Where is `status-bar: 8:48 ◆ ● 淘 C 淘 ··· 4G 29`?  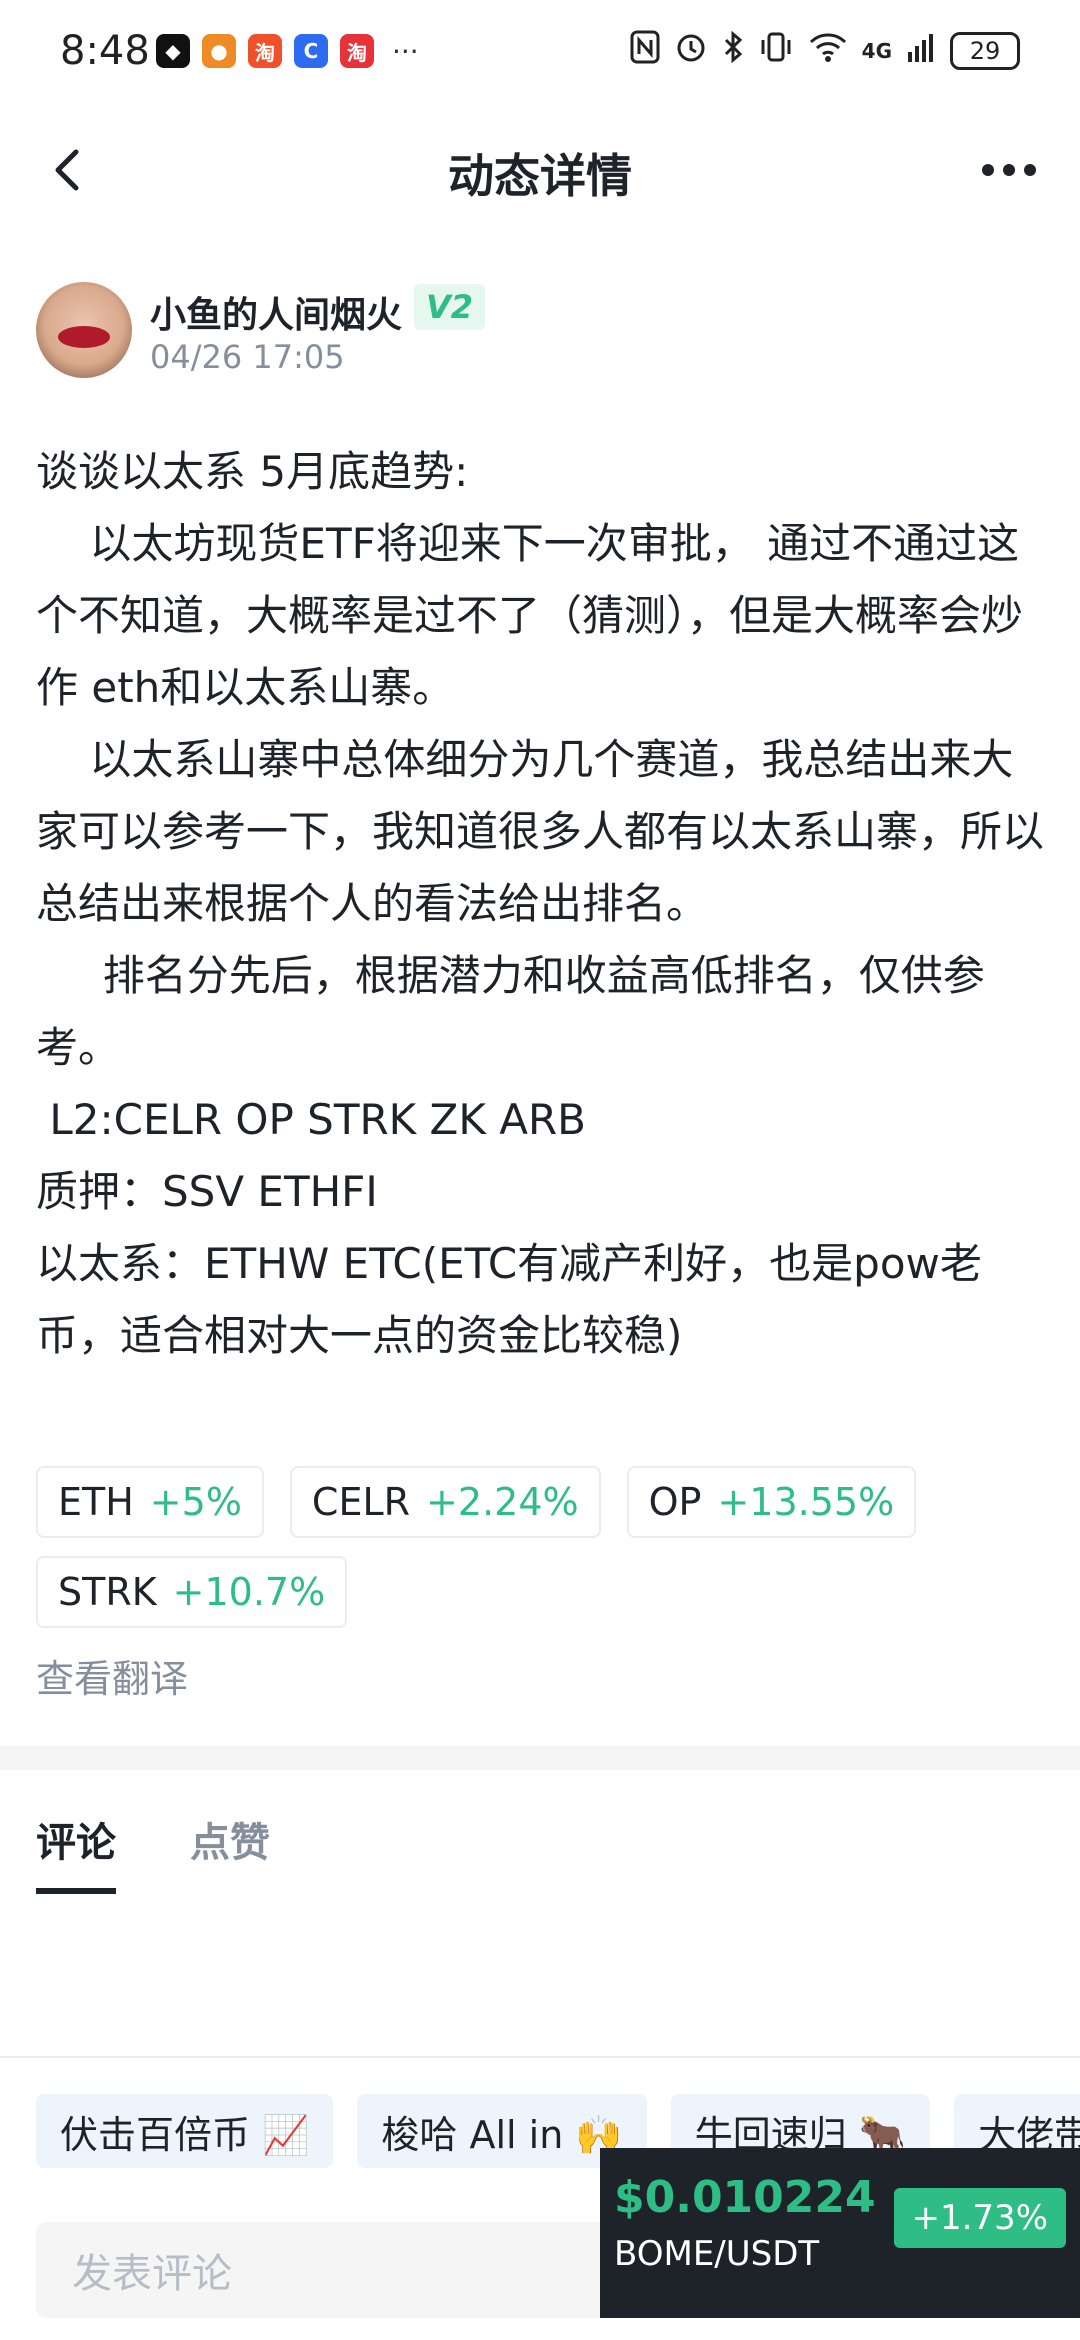
status-bar: 8:48 ◆ ● 淘 C 淘 ··· 4G 29 is located at coordinates (540, 50).